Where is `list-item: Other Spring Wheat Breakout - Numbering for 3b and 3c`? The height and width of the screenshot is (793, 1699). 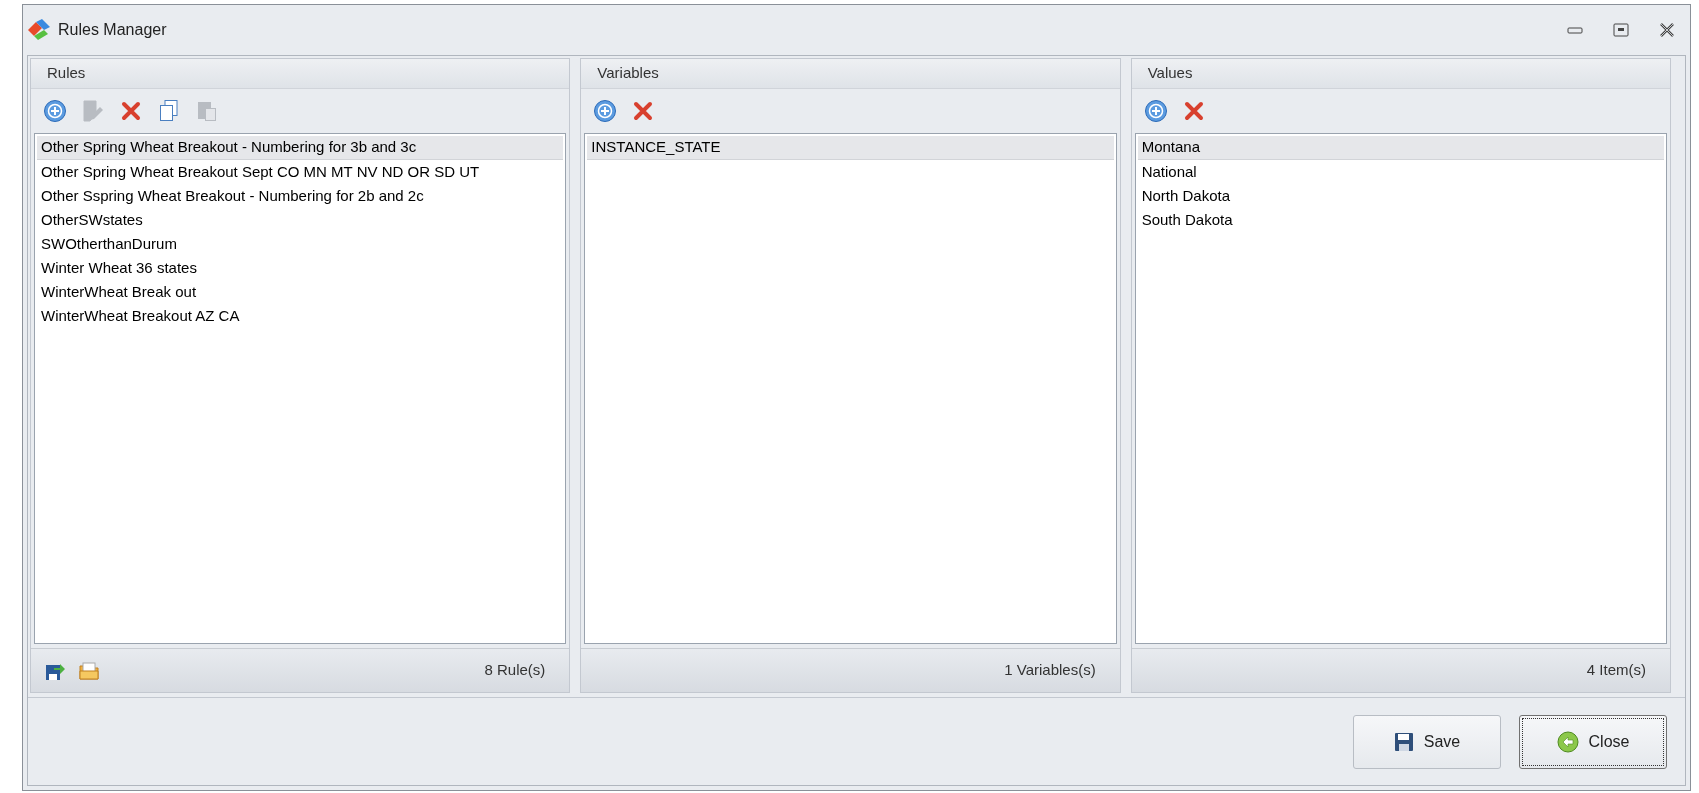
list-item: Other Spring Wheat Breakout - Numbering for 3b and 3c is located at coordinates (300, 148).